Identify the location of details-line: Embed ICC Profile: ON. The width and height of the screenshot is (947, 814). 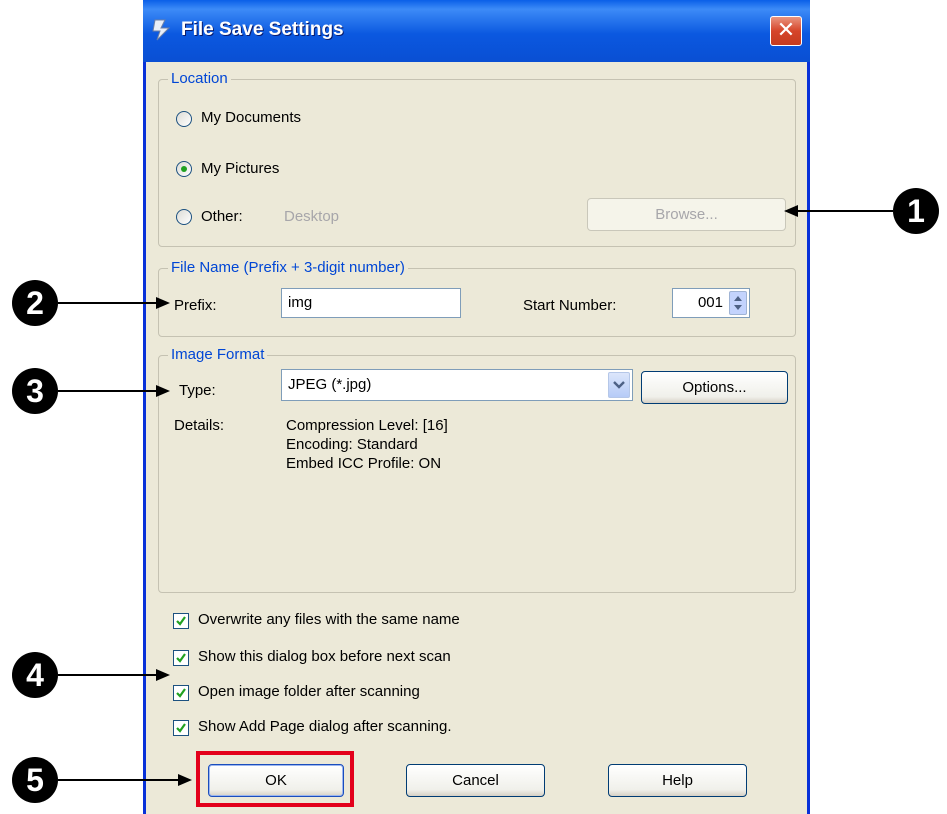
(364, 463).